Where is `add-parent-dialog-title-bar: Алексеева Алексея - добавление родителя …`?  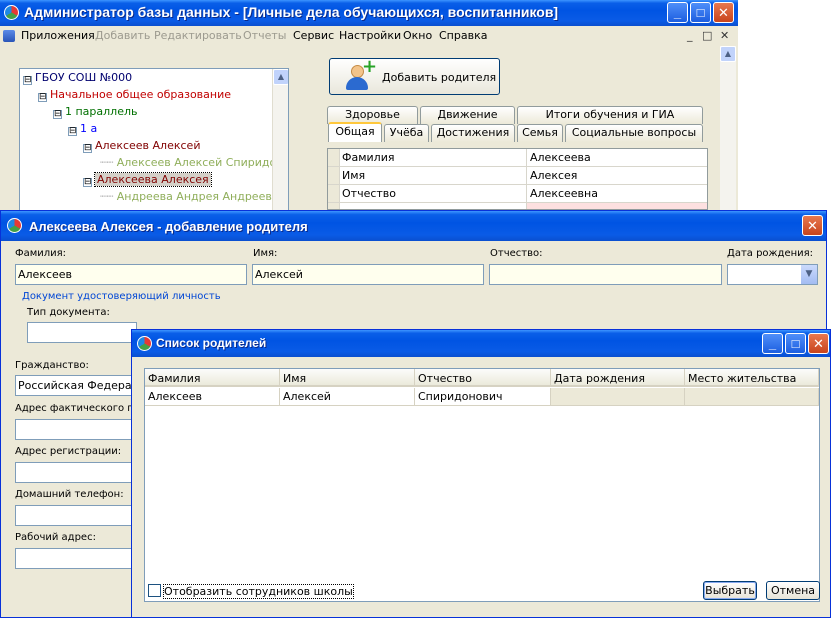
add-parent-dialog-title-bar: Алексеева Алексея - добавление родителя … is located at coordinates (413, 226).